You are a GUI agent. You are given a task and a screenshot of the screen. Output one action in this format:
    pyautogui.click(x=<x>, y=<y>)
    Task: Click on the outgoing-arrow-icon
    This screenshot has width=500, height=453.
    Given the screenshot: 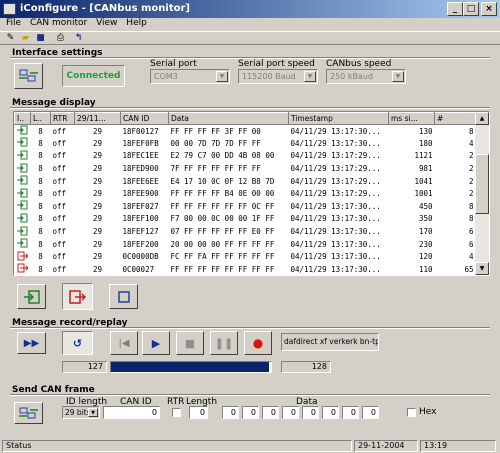 What is the action you would take?
    pyautogui.click(x=77, y=296)
    